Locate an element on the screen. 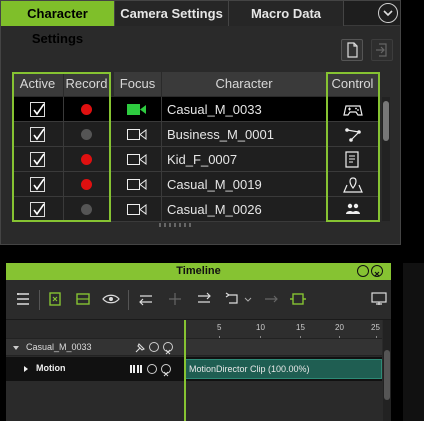 The height and width of the screenshot is (421, 424). settings-icon is located at coordinates (380, 300).